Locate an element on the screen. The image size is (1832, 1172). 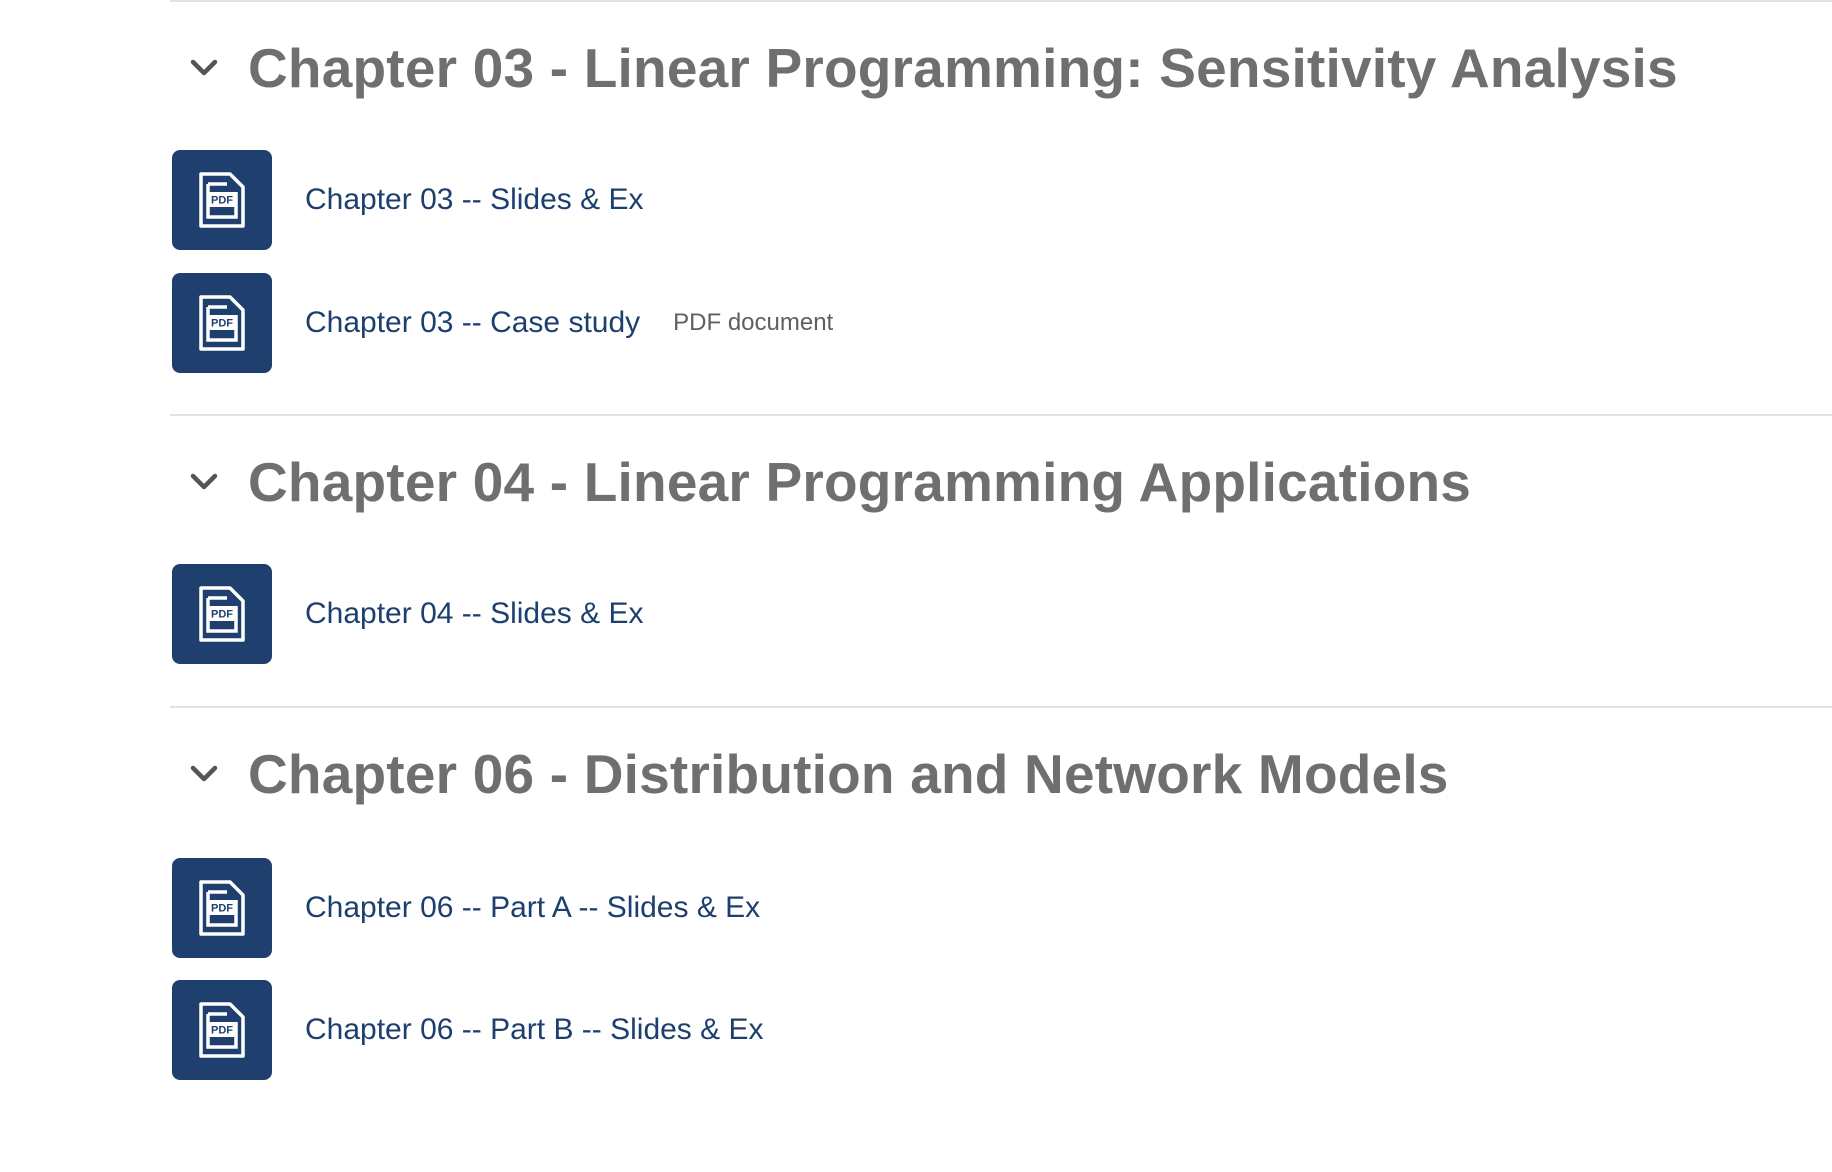
activity-item: PDF Chapter 03 -- Slides & Ex is located at coordinates (407, 200).